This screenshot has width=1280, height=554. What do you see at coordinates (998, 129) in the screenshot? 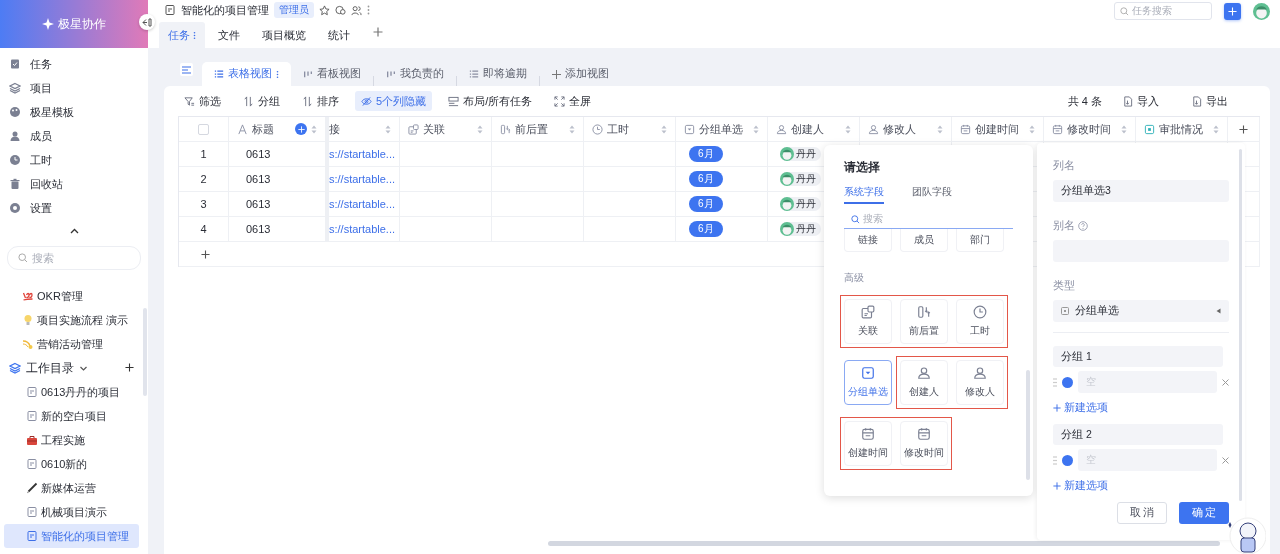
I see `column-header: 创建时间` at bounding box center [998, 129].